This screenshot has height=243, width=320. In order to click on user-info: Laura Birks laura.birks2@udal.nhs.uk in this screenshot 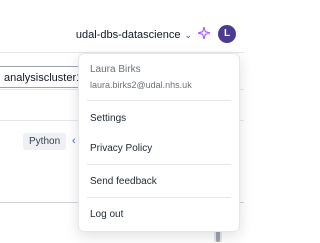, I will do `click(141, 77)`.